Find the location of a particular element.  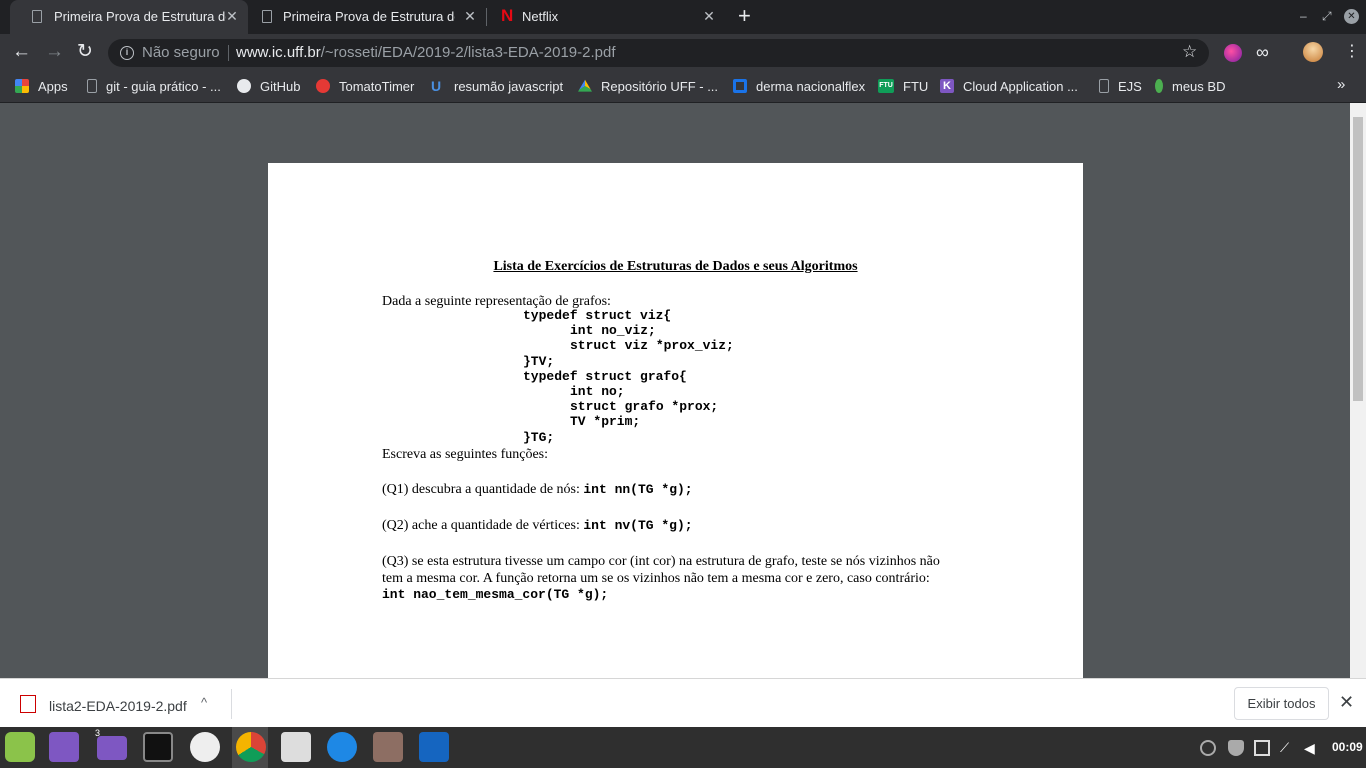

gimp-icon is located at coordinates (388, 747).